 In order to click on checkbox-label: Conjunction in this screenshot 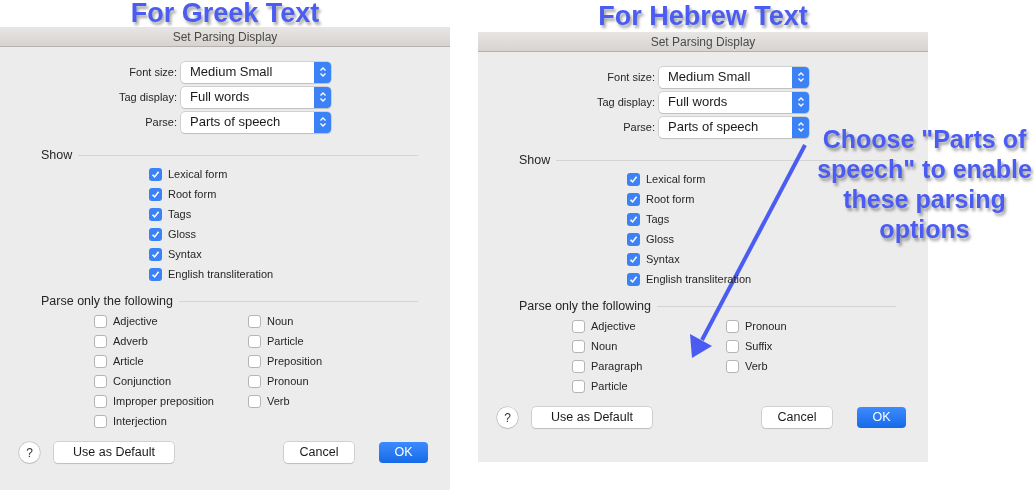, I will do `click(142, 381)`.